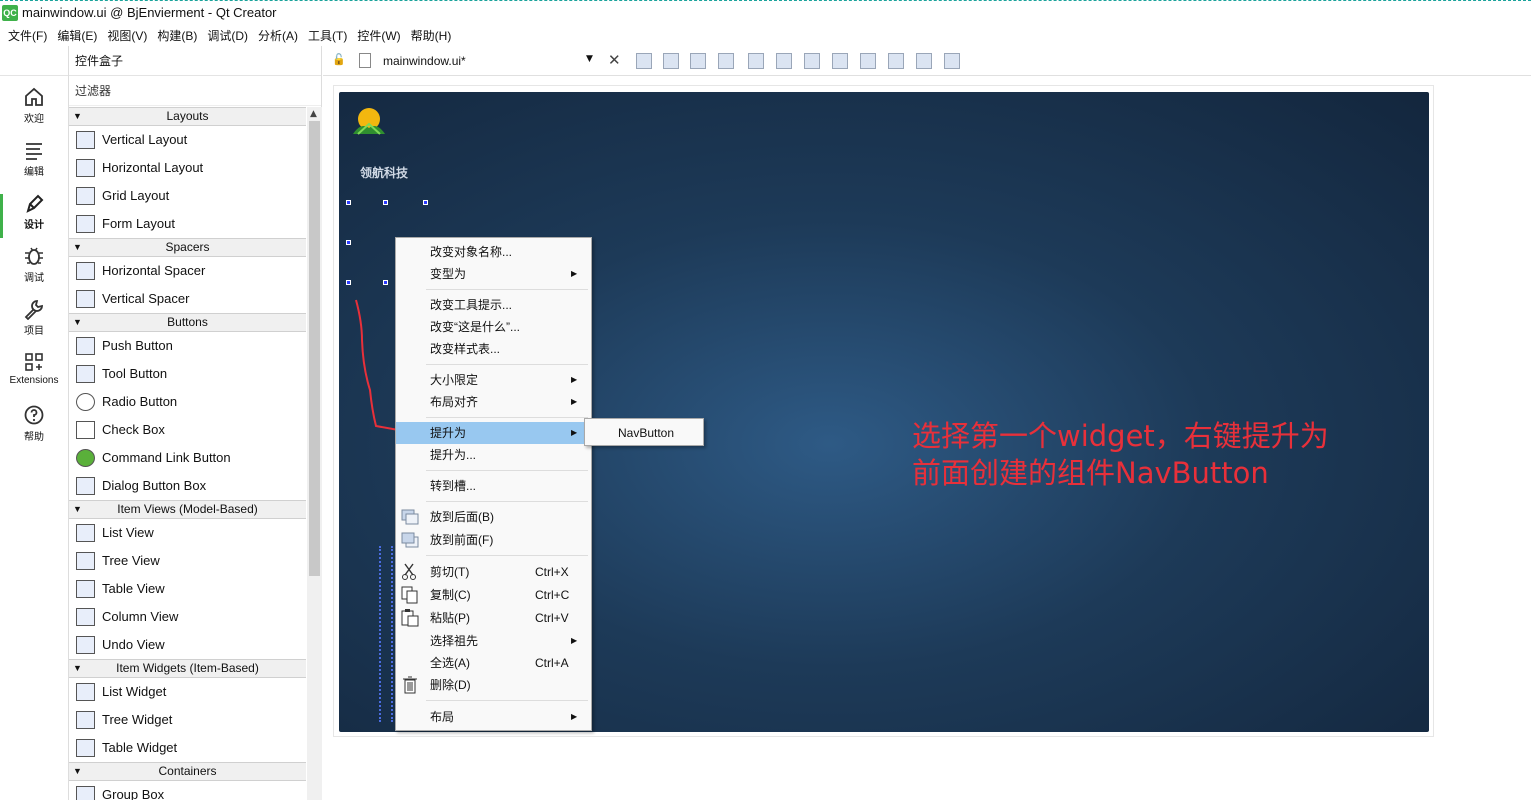  What do you see at coordinates (187, 224) in the screenshot?
I see `widget-item: Form Layout` at bounding box center [187, 224].